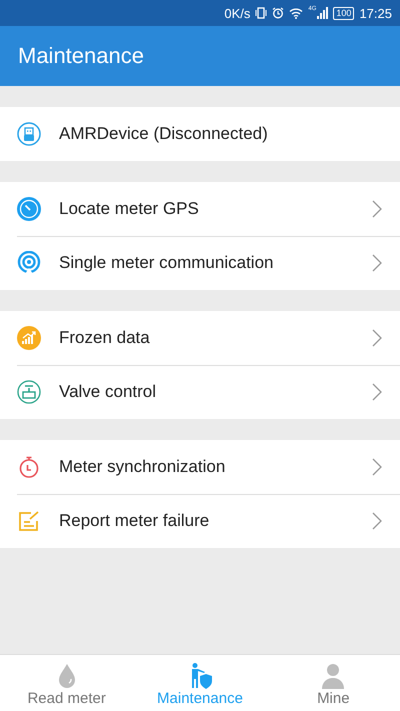 The height and width of the screenshot is (711, 400). What do you see at coordinates (375, 13) in the screenshot?
I see `clock: 17:25` at bounding box center [375, 13].